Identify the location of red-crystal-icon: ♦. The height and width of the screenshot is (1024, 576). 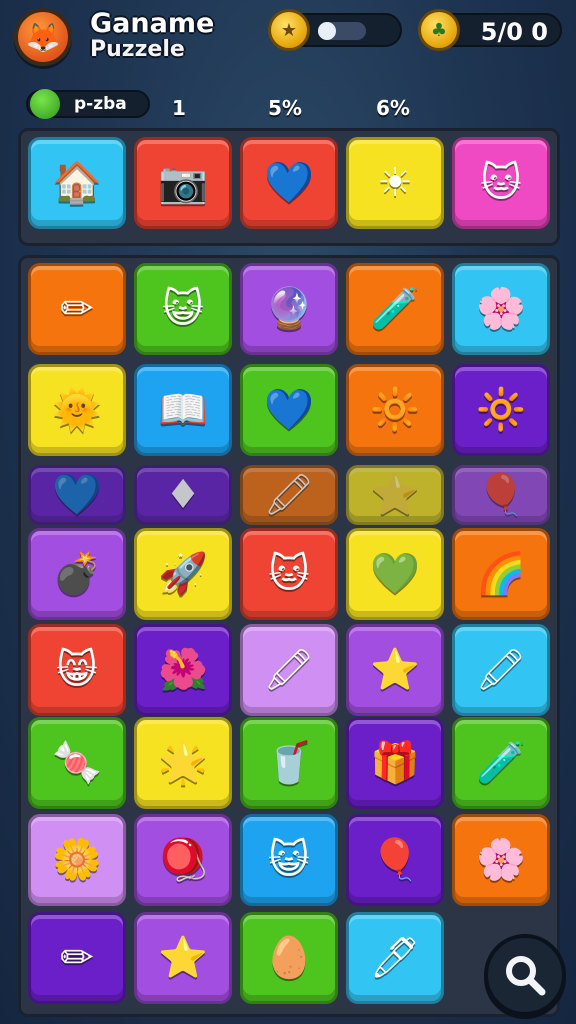
(183, 495).